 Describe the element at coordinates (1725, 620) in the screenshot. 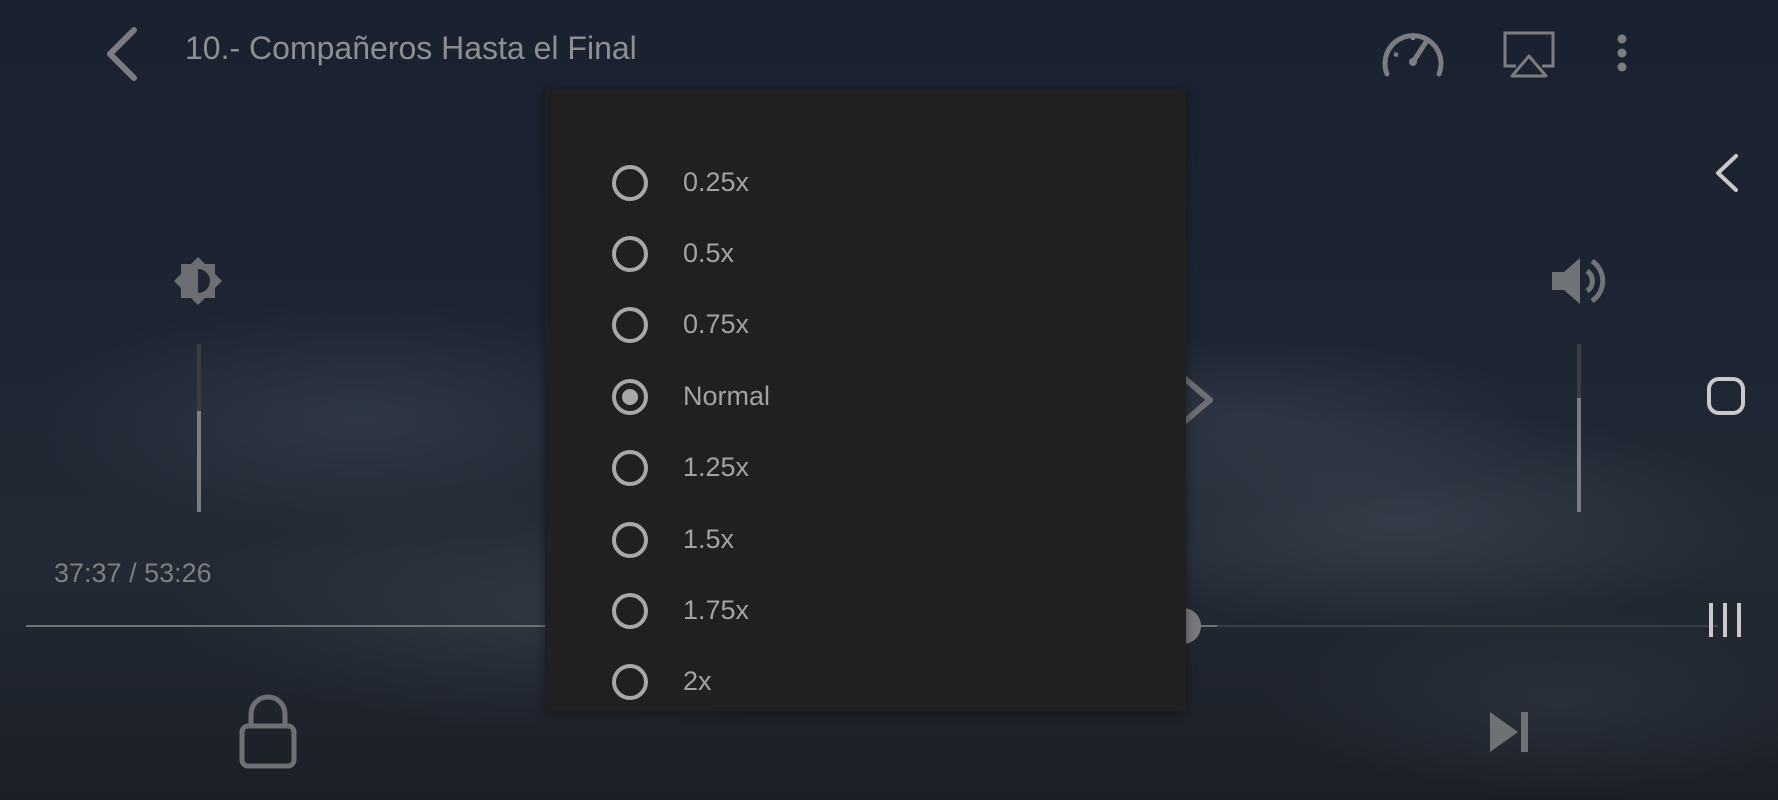

I see `nav-recents-icon` at that location.